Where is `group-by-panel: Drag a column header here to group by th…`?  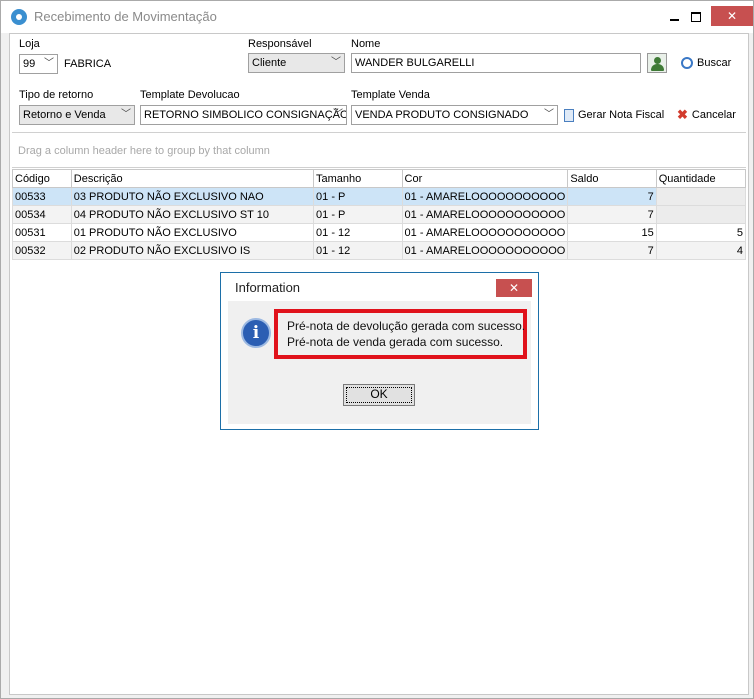
group-by-panel: Drag a column header here to group by th… is located at coordinates (379, 150).